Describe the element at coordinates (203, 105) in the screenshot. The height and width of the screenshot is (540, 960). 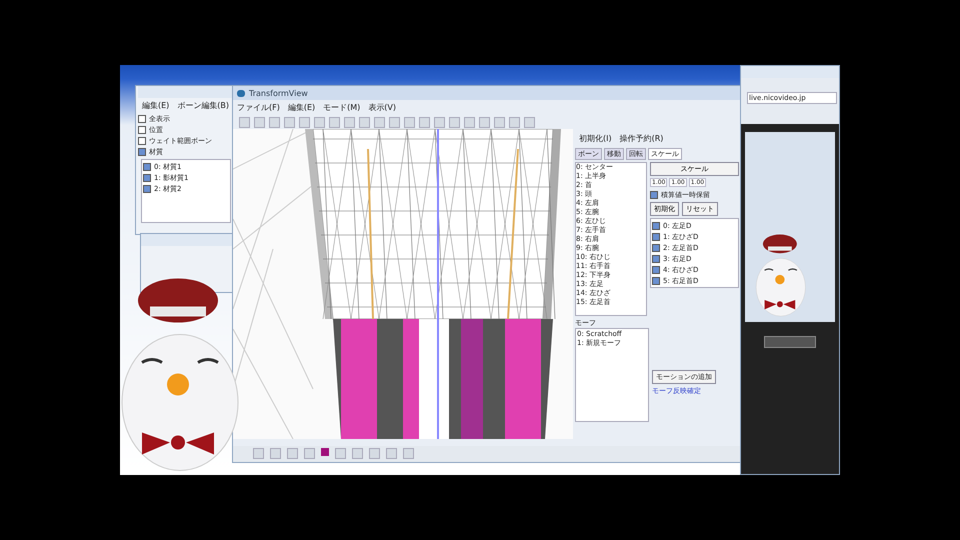
I see `menu-item: ボーン編集(B)` at that location.